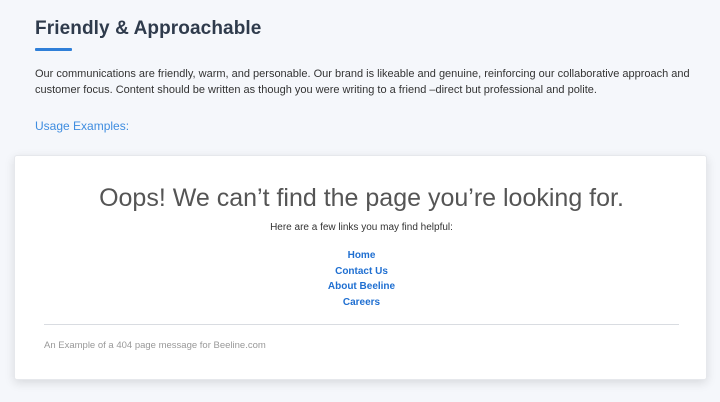 The height and width of the screenshot is (402, 720). I want to click on section-title: Friendly & Approachable, so click(148, 28).